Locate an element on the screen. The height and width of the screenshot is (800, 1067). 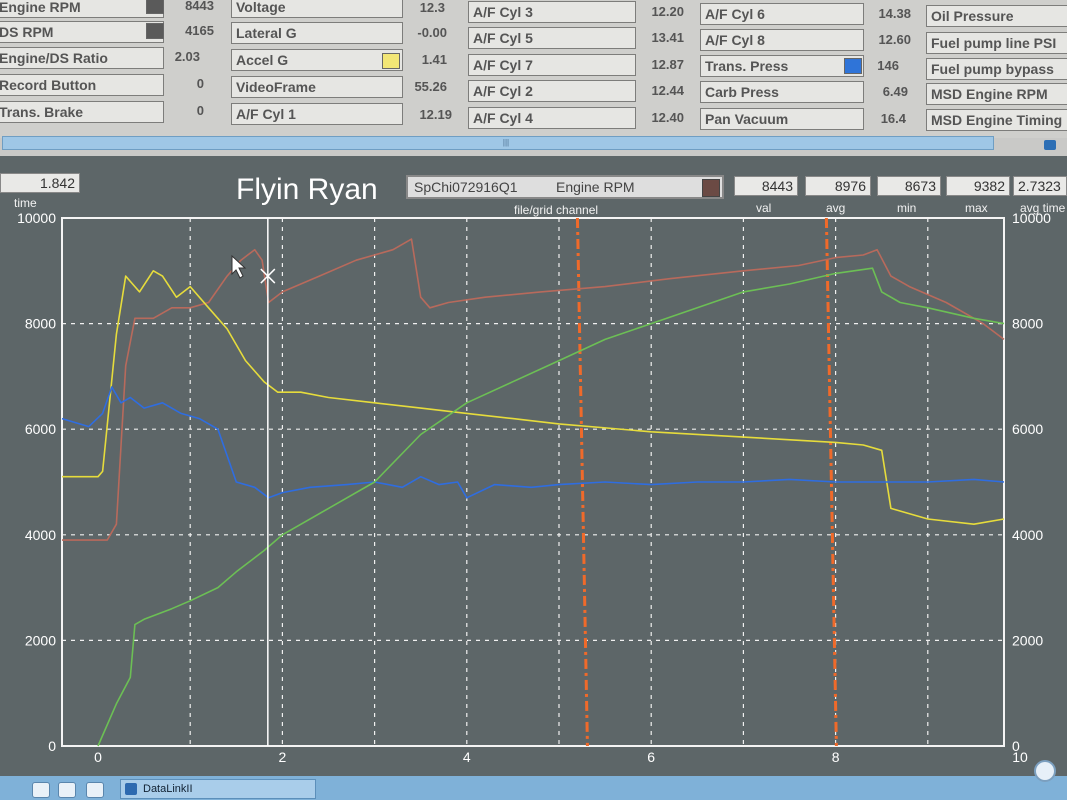
x-tick-label: 0 is located at coordinates (98, 757).